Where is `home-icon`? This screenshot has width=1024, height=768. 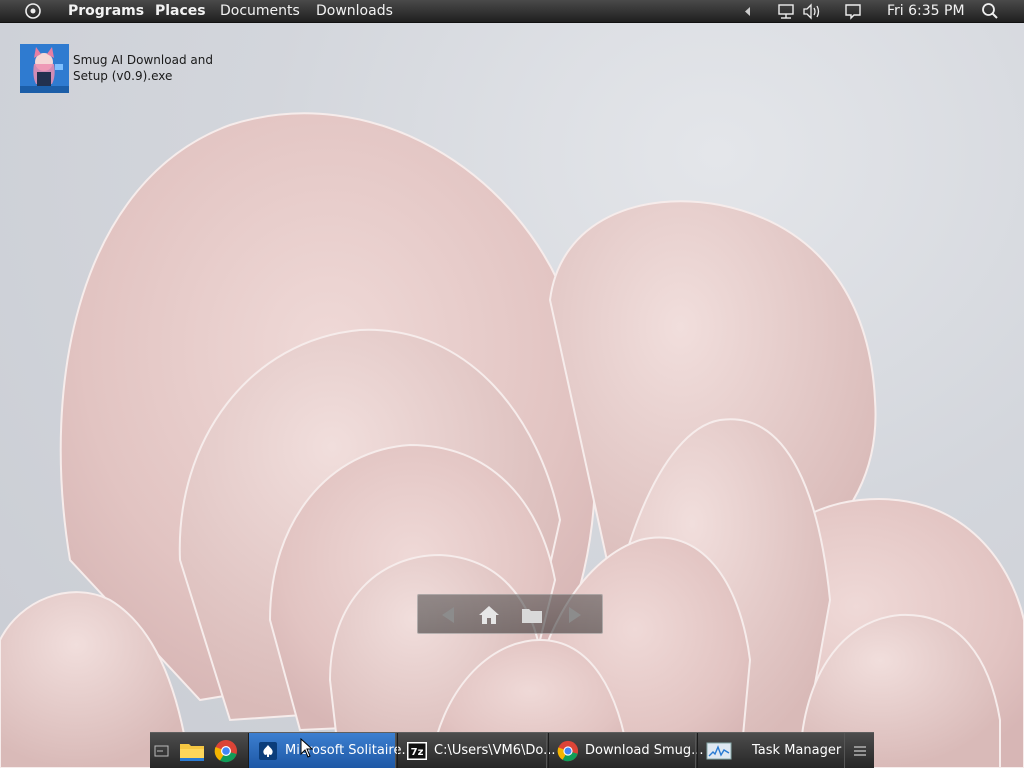
home-icon is located at coordinates (489, 615).